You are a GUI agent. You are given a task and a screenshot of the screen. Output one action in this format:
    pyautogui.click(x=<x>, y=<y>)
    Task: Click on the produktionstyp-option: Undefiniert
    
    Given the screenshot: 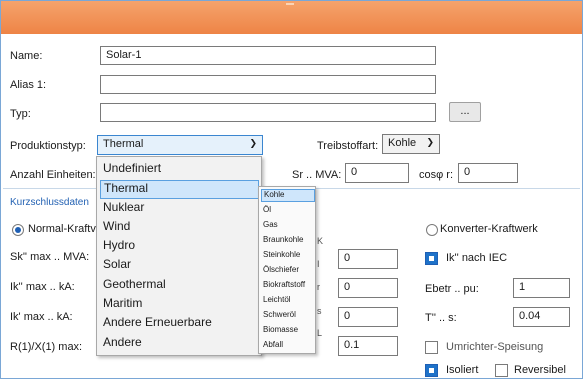 What is the action you would take?
    pyautogui.click(x=130, y=168)
    